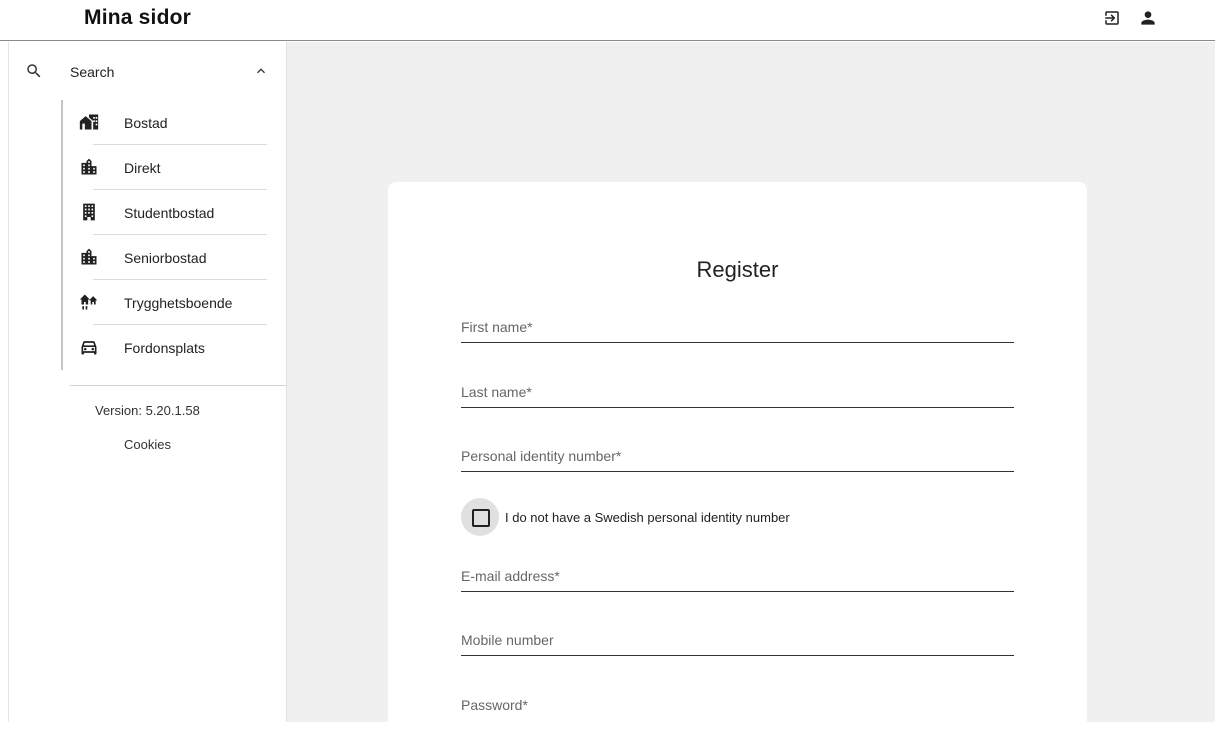 Image resolution: width=1215 pixels, height=742 pixels. Describe the element at coordinates (89, 302) in the screenshot. I see `family-home-icon` at that location.